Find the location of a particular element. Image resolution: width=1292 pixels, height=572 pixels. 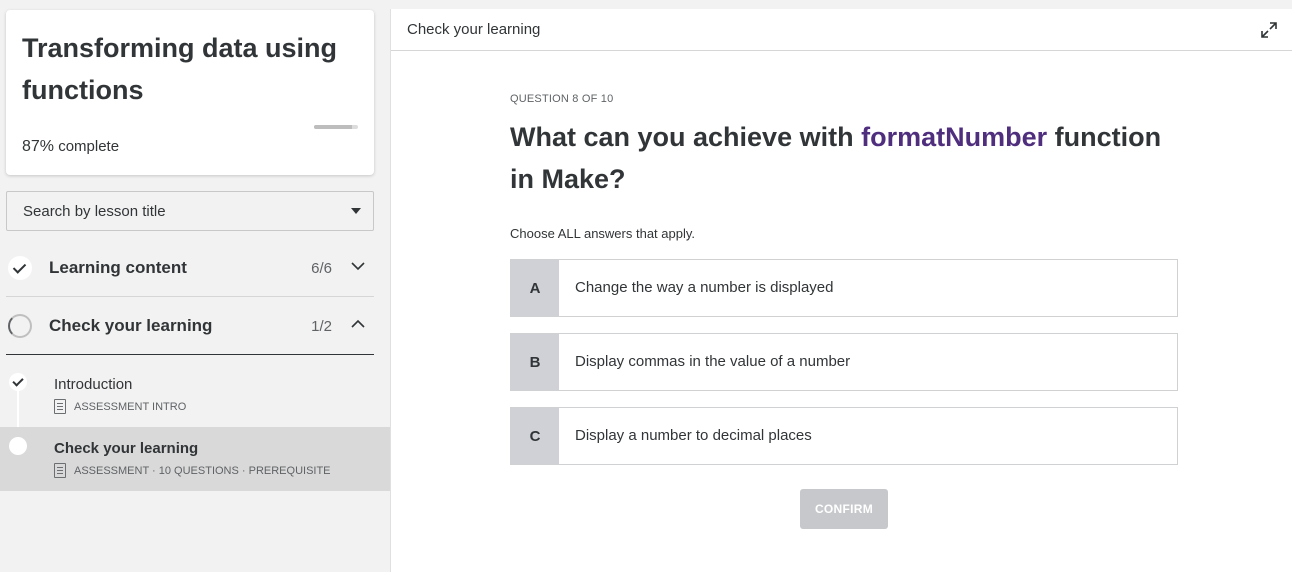

lesson-meta-text: ASSESSMENT · 10 QUESTIONS · PREREQUISITE is located at coordinates (202, 470).